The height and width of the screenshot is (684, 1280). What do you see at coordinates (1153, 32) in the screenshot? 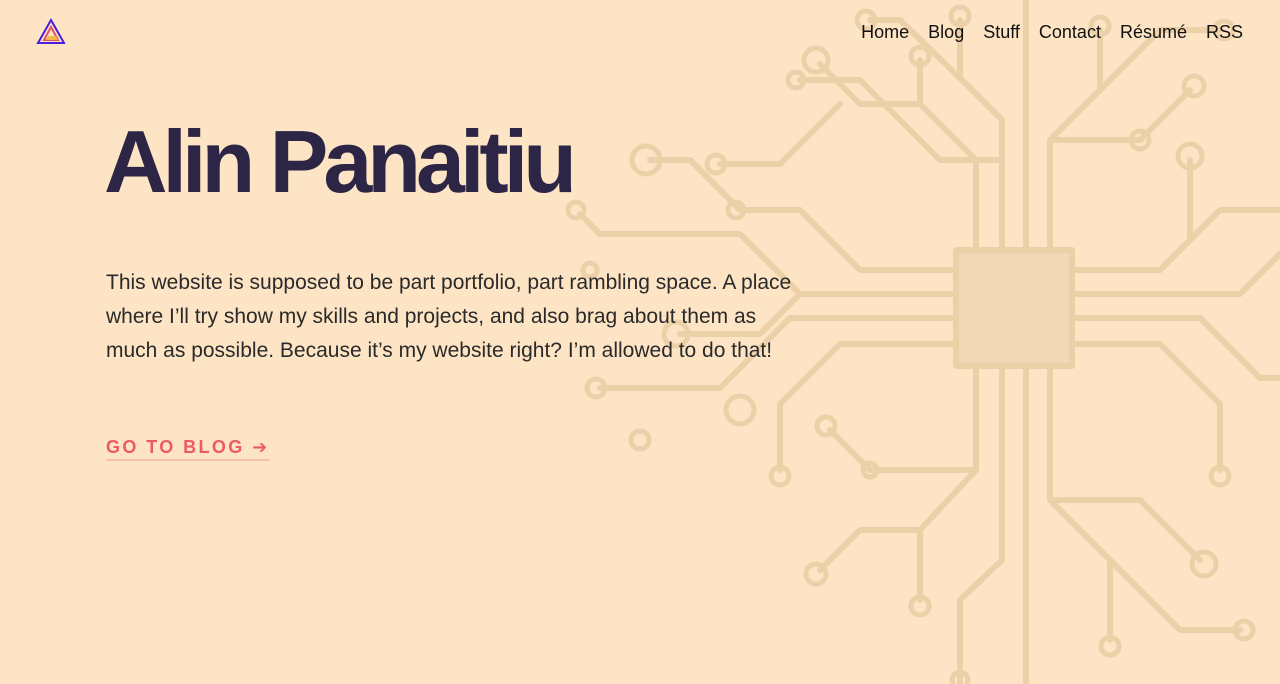
I see `nav-resume-link: Résumé` at bounding box center [1153, 32].